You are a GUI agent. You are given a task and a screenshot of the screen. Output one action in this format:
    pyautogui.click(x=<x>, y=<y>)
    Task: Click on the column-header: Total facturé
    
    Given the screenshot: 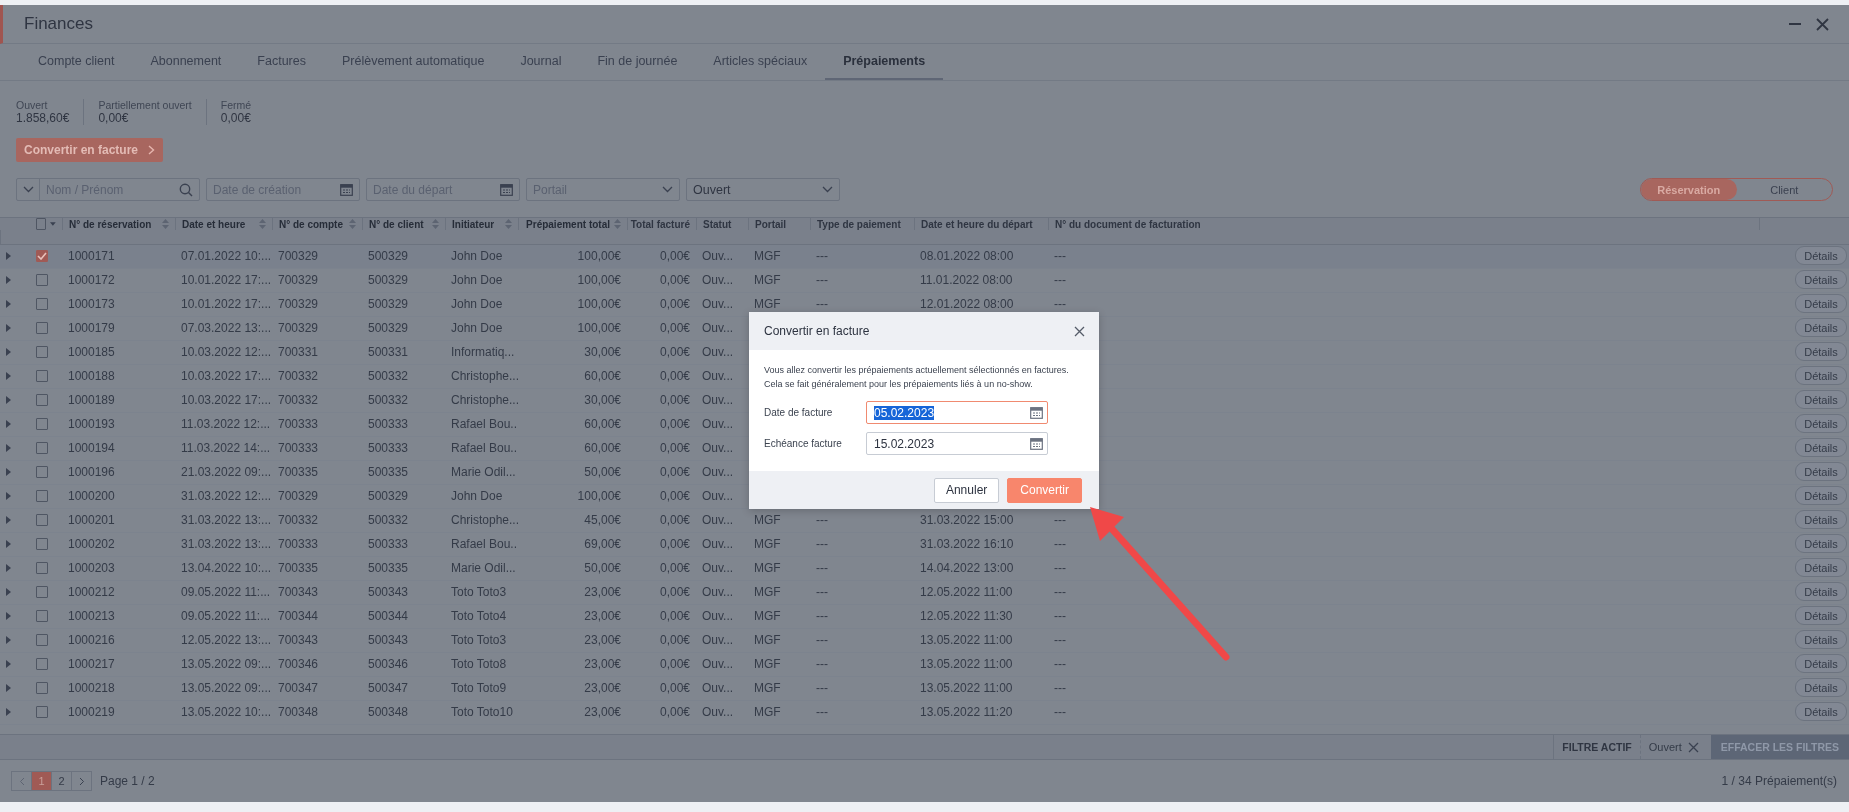 What is the action you would take?
    pyautogui.click(x=660, y=224)
    